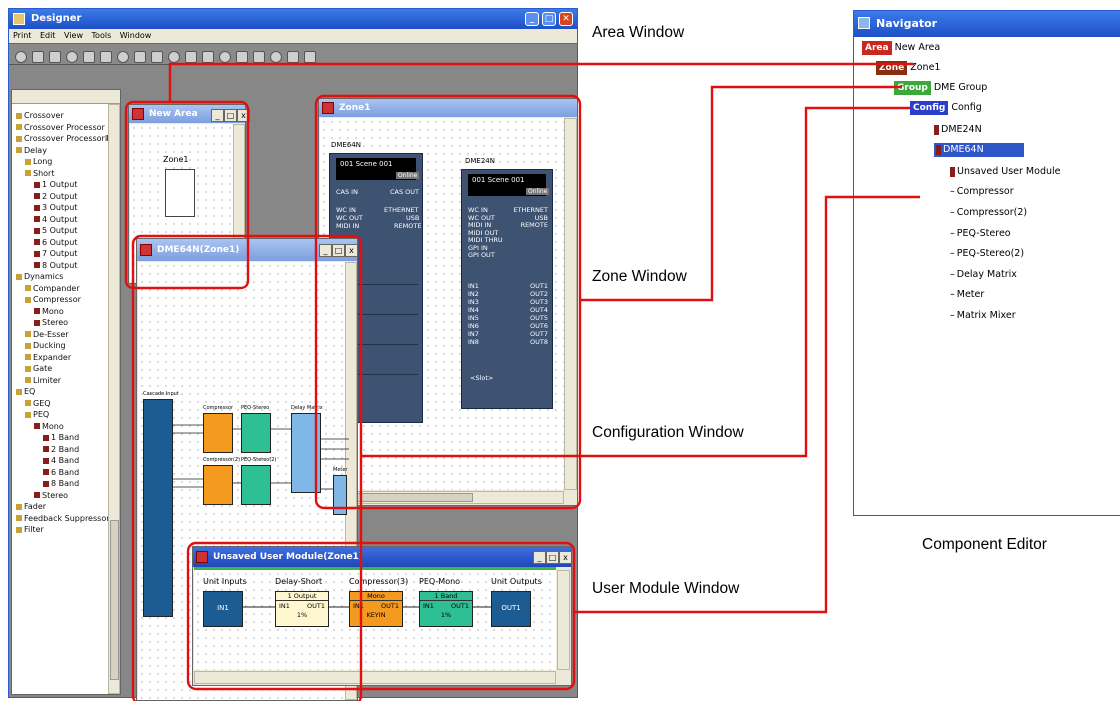 This screenshot has height=701, width=1120. What do you see at coordinates (62, 254) in the screenshot?
I see `palette-tree-item: 7 Output` at bounding box center [62, 254].